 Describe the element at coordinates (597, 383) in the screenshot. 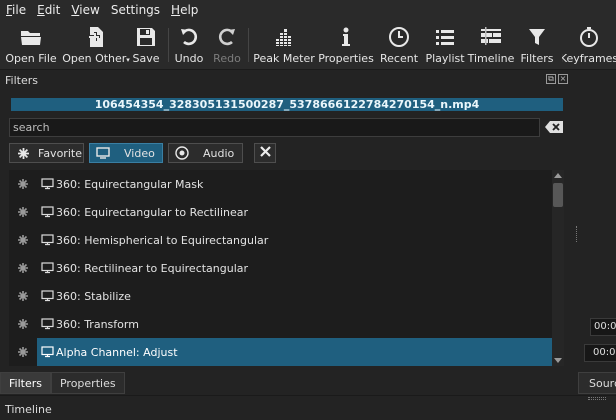

I see `tab-source: Source` at that location.